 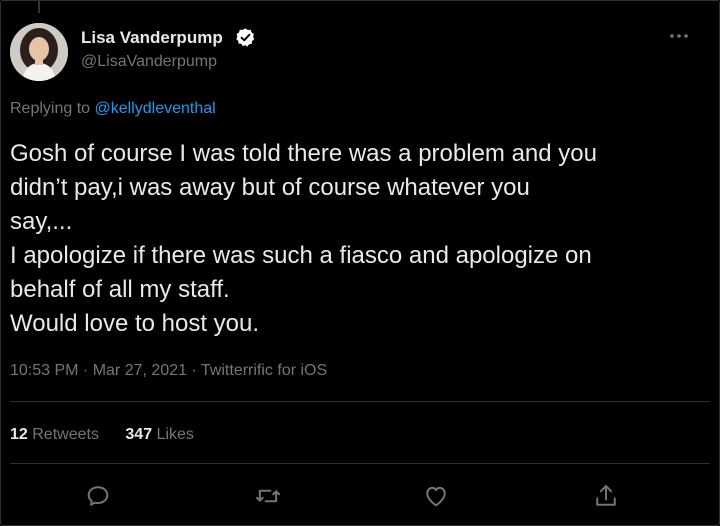 What do you see at coordinates (679, 36) in the screenshot?
I see `more-horizontal-icon` at bounding box center [679, 36].